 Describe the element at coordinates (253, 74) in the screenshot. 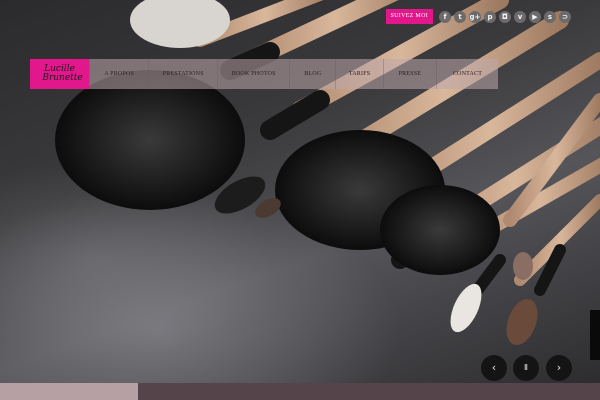

I see `nav-item-book-photos: BOOK PHOTOS` at that location.